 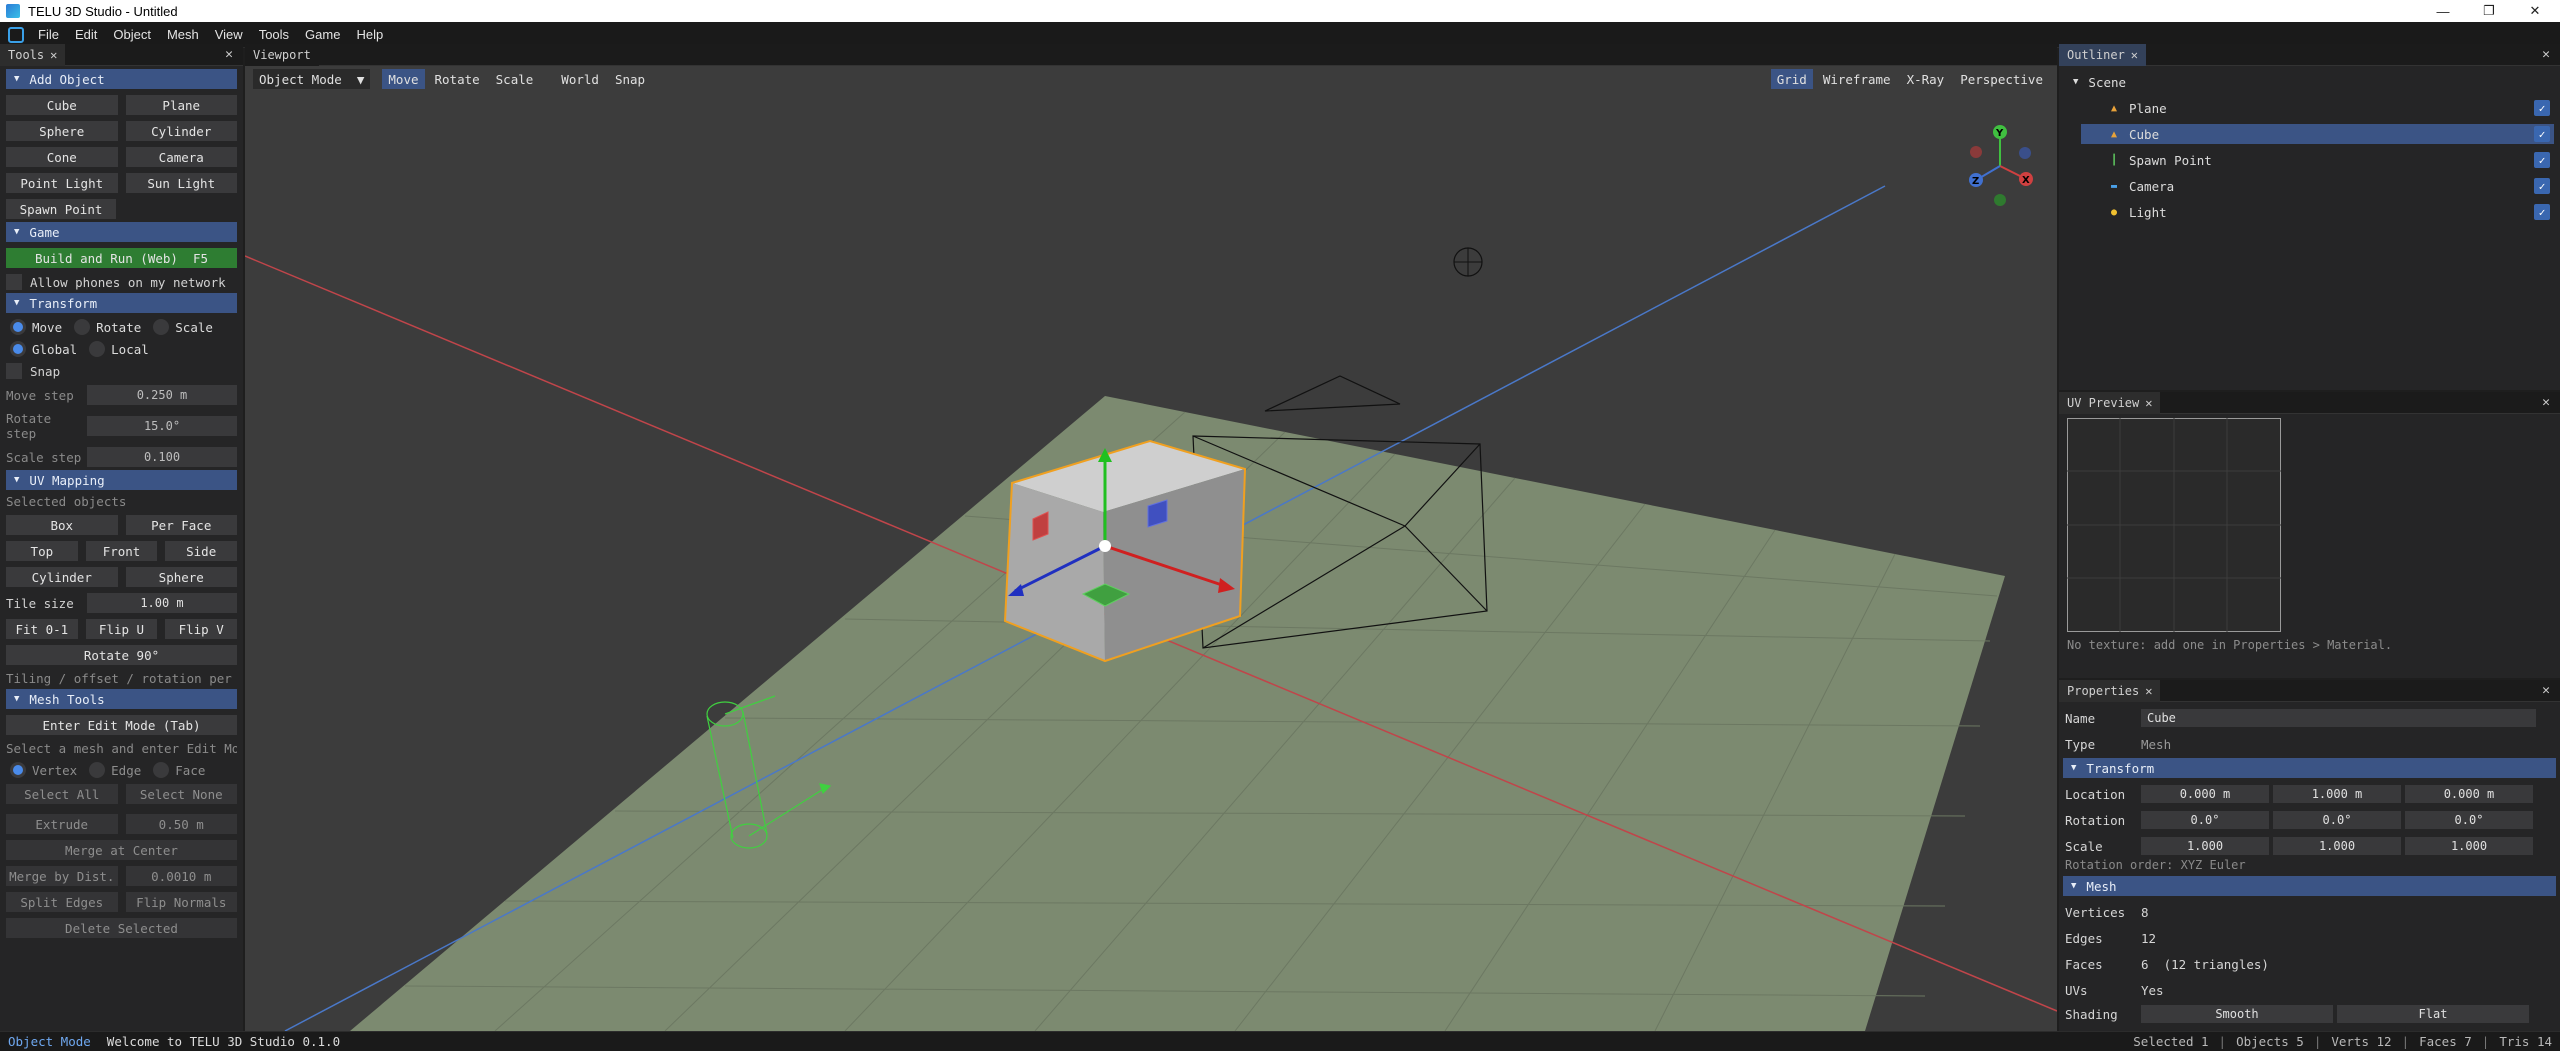 What do you see at coordinates (2205, 794) in the screenshot?
I see `location-x-field: 0.000 m` at bounding box center [2205, 794].